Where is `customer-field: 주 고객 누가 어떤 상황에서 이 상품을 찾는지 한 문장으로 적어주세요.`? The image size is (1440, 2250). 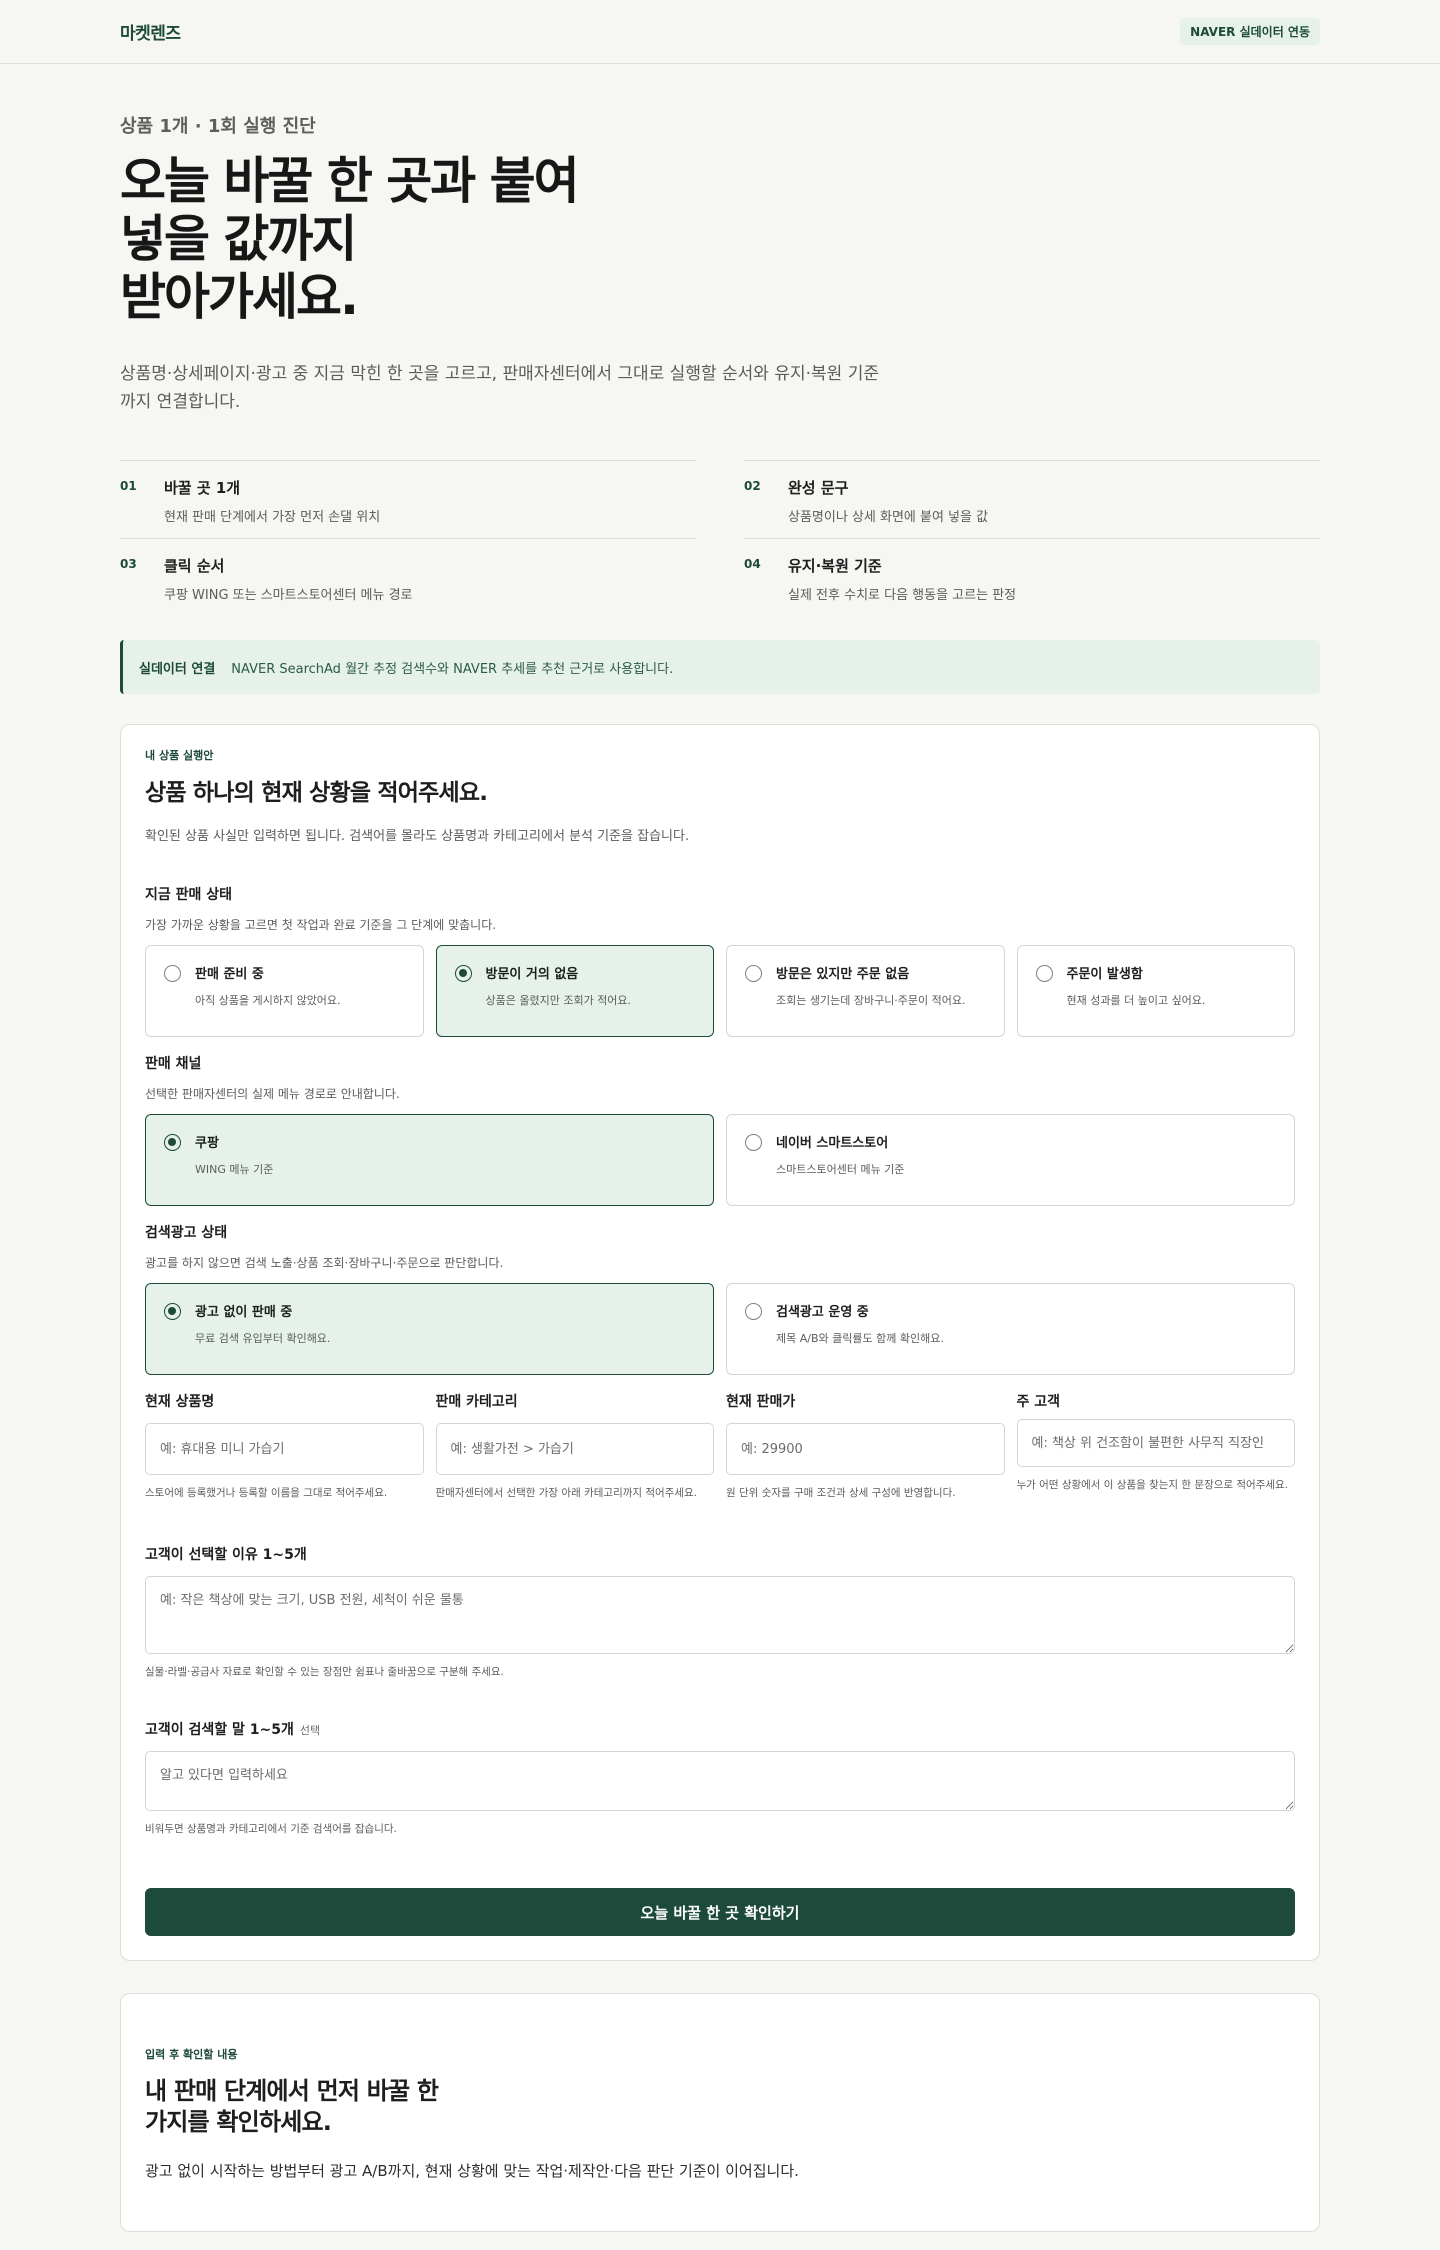
customer-field: 주 고객 누가 어떤 상황에서 이 상품을 찾는지 한 문장으로 적어주세요. is located at coordinates (1155, 1446).